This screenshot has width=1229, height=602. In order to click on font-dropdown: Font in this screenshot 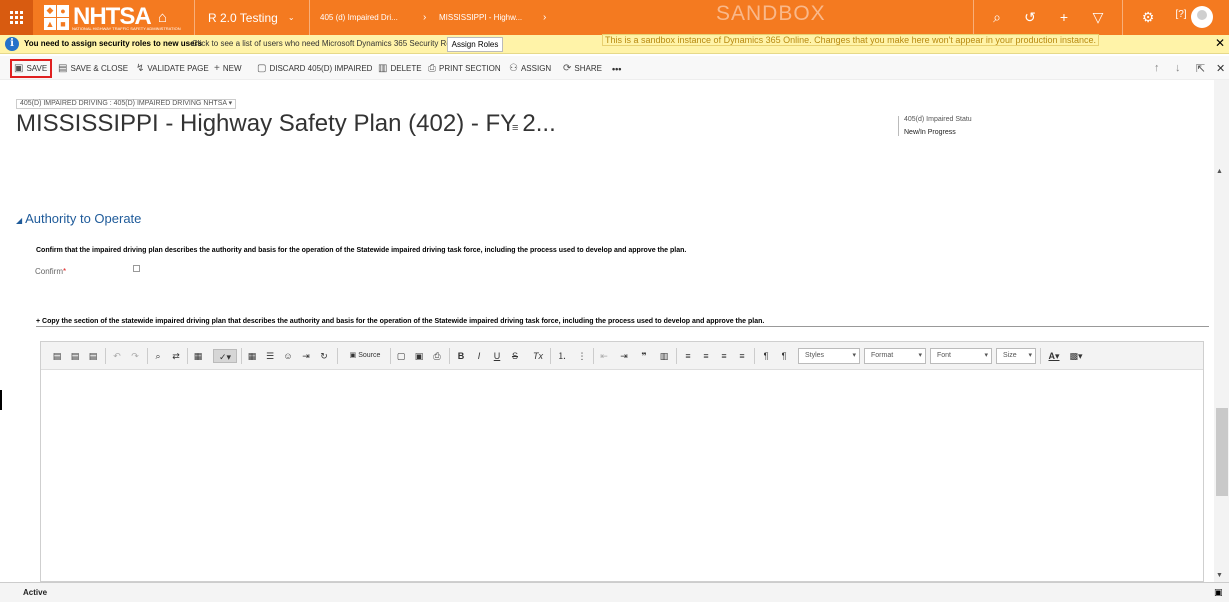, I will do `click(961, 356)`.